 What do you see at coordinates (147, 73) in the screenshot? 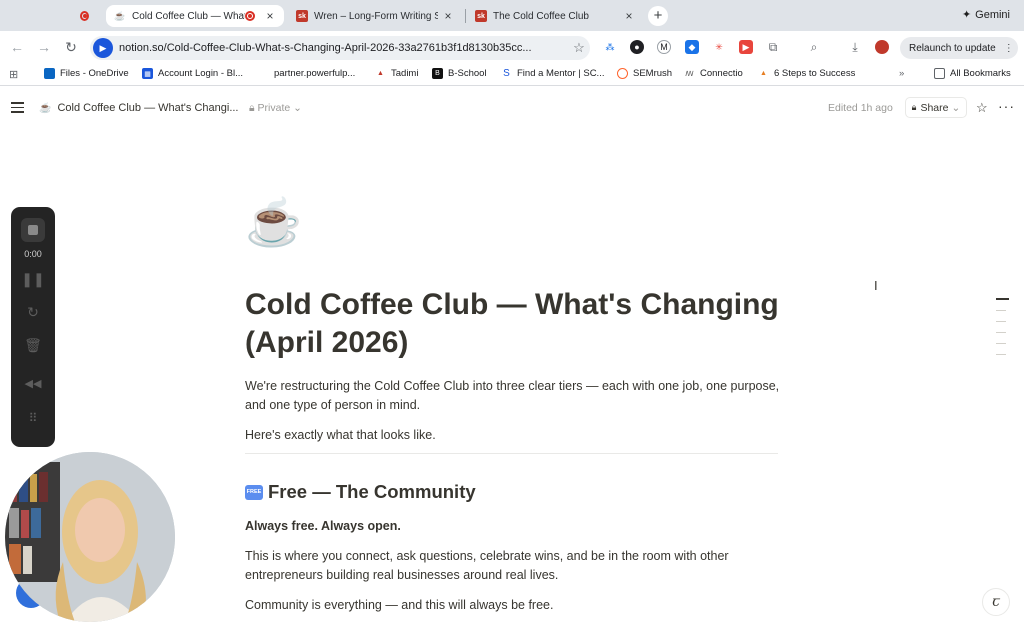
I see `grid-icon: ▦` at bounding box center [147, 73].